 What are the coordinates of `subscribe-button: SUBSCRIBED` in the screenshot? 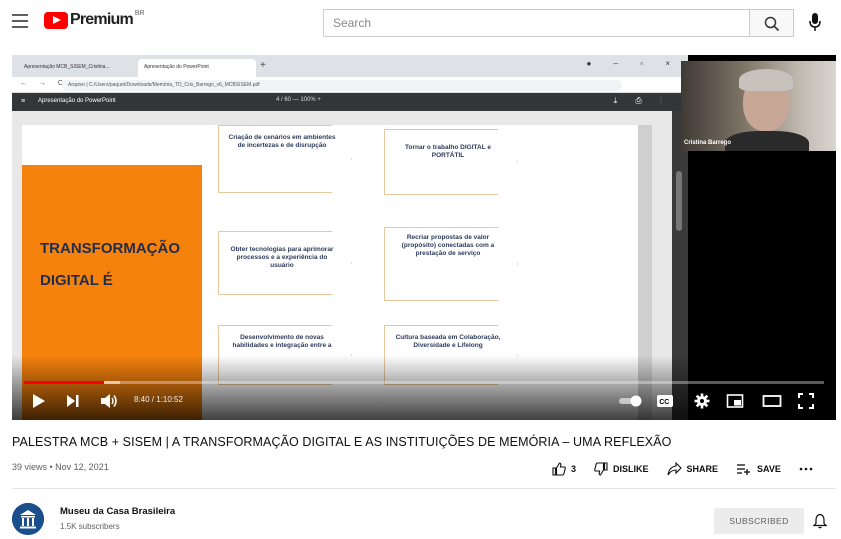 It's located at (759, 521).